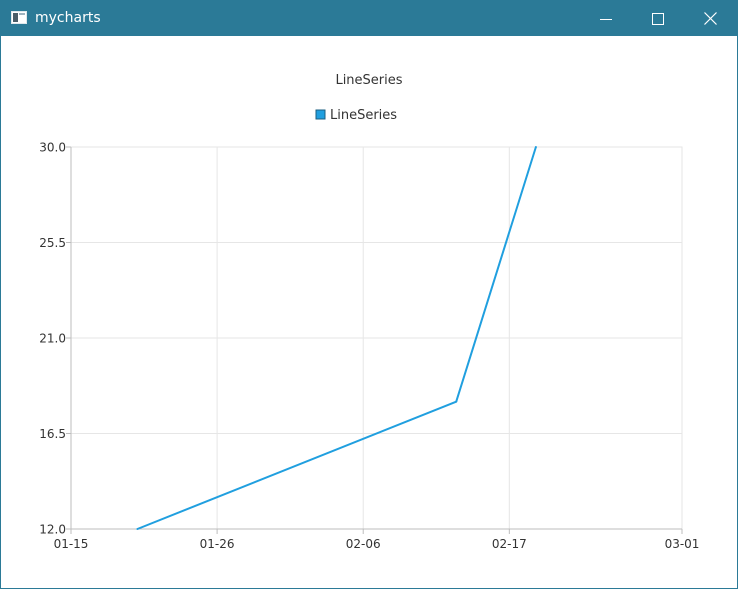 This screenshot has width=738, height=593. Describe the element at coordinates (52, 243) in the screenshot. I see `y-tick-label: 25.5` at that location.